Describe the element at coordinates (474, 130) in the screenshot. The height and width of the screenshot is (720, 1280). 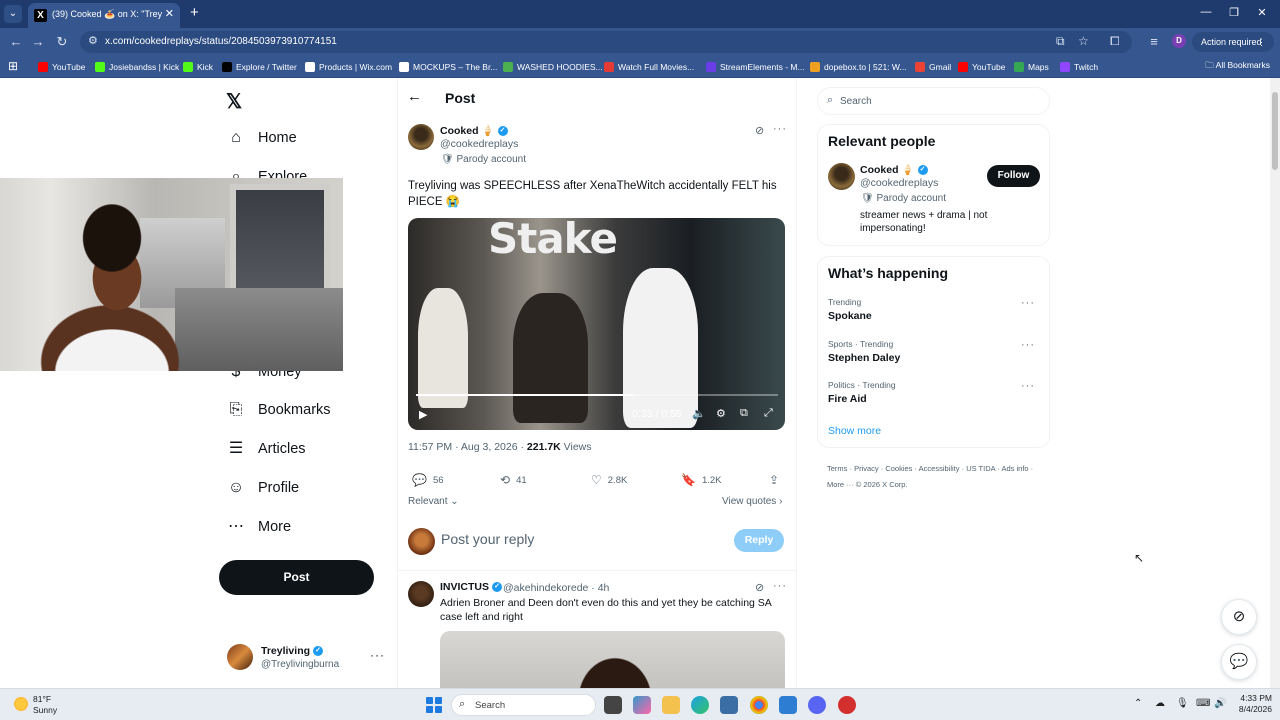
I see `author-name-row: Cooked 🍦 ✓` at that location.